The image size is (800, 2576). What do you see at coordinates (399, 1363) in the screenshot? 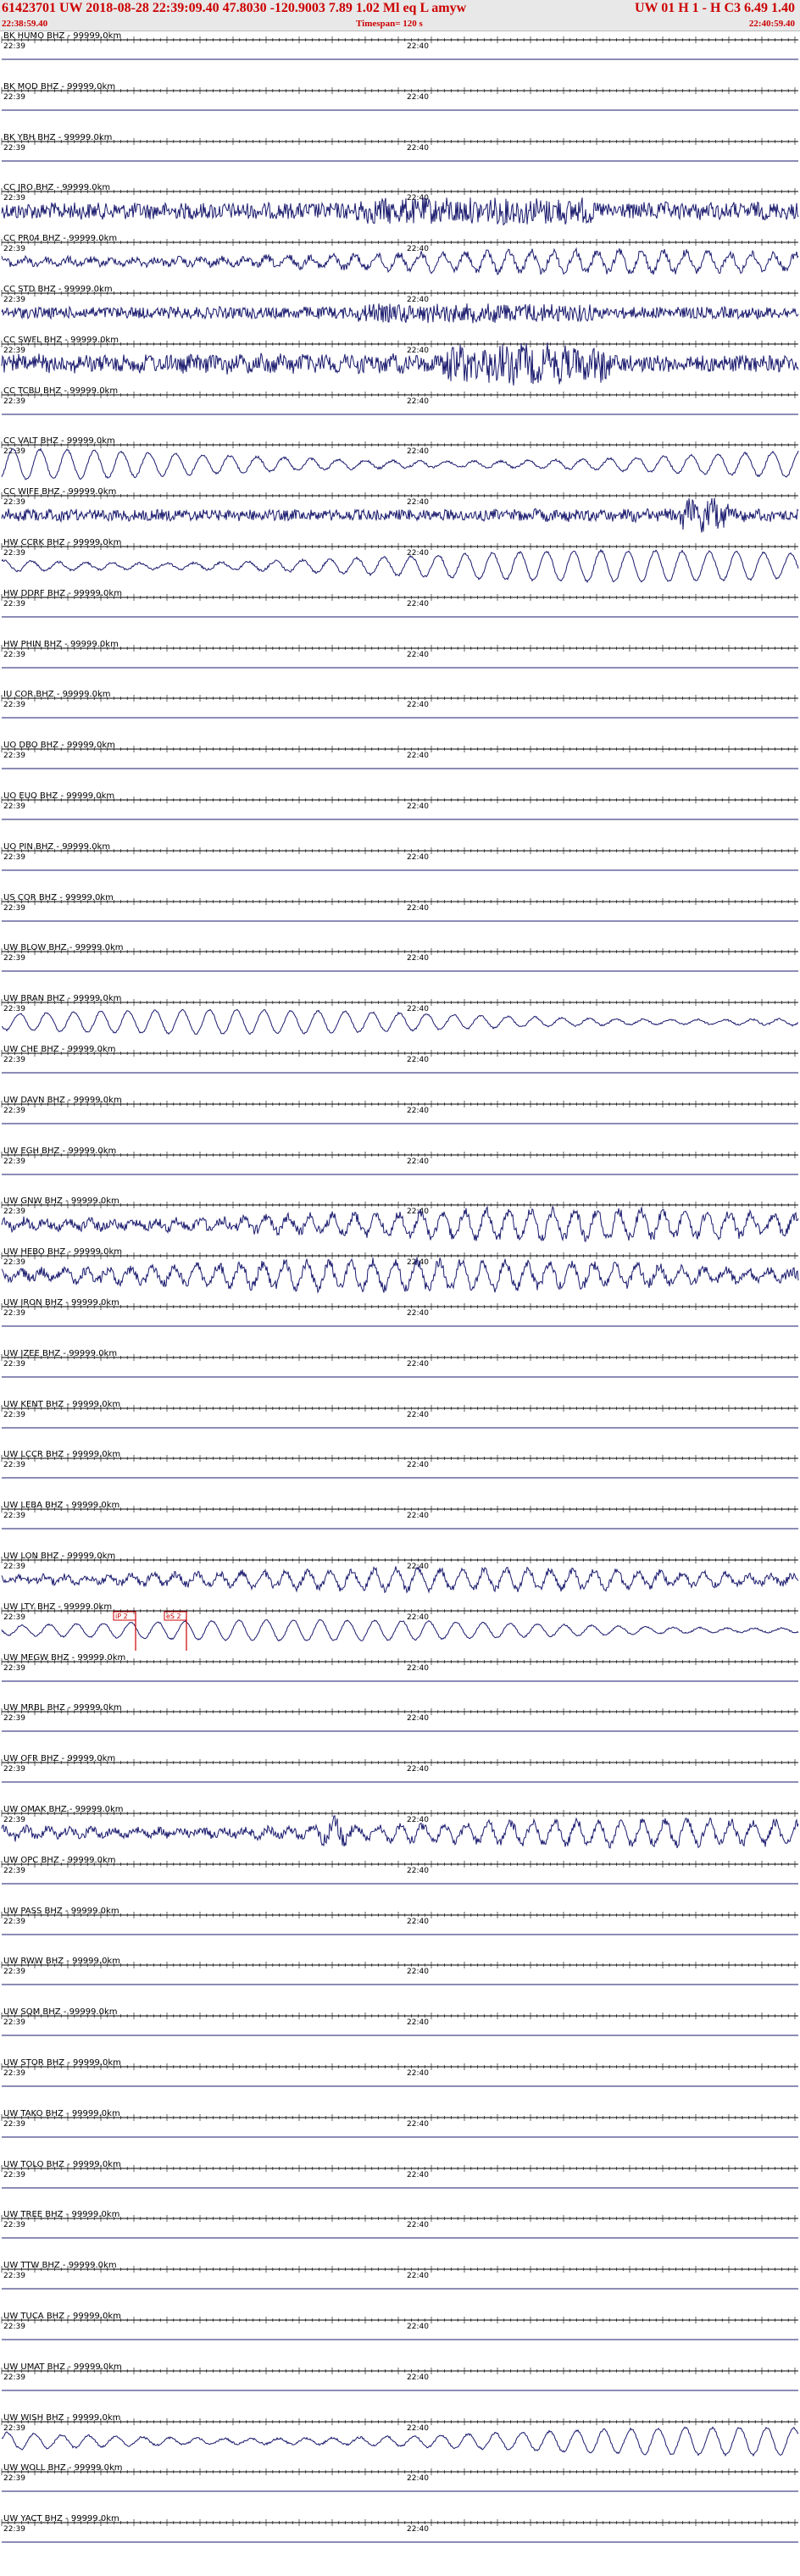
I see `channel-row: UW IZEE BHZ - 99999.0km 22:39 22:40` at bounding box center [399, 1363].